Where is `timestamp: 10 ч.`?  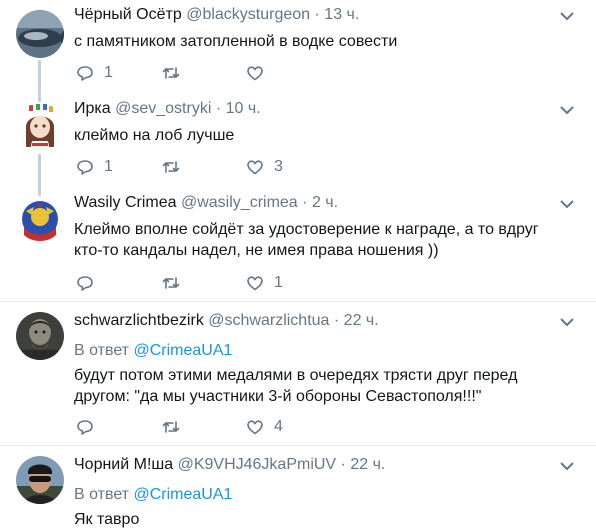
timestamp: 10 ч. is located at coordinates (243, 108).